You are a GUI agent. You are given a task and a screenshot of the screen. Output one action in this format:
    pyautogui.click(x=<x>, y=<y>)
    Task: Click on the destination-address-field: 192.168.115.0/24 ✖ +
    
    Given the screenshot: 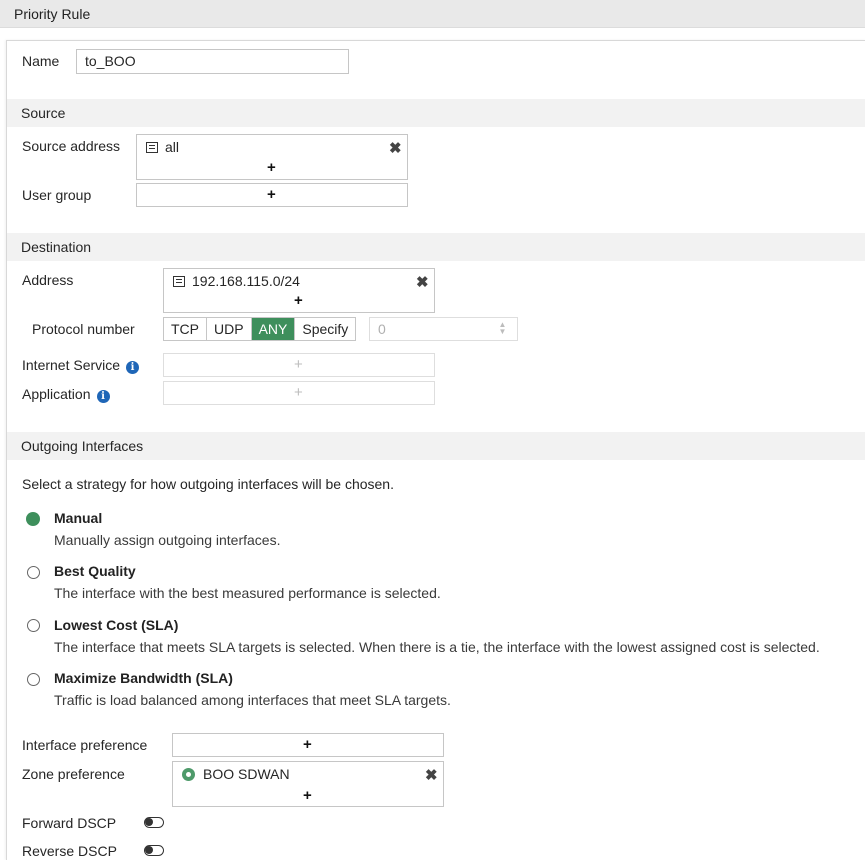 What is the action you would take?
    pyautogui.click(x=299, y=290)
    